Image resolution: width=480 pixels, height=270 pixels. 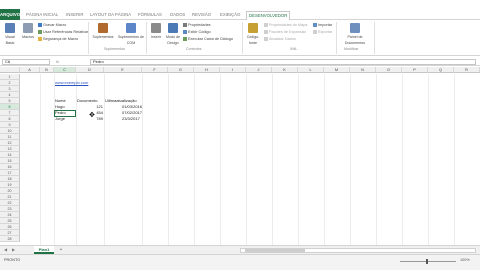 What do you see at coordinates (185, 31) in the screenshot?
I see `view-code-icon` at bounding box center [185, 31].